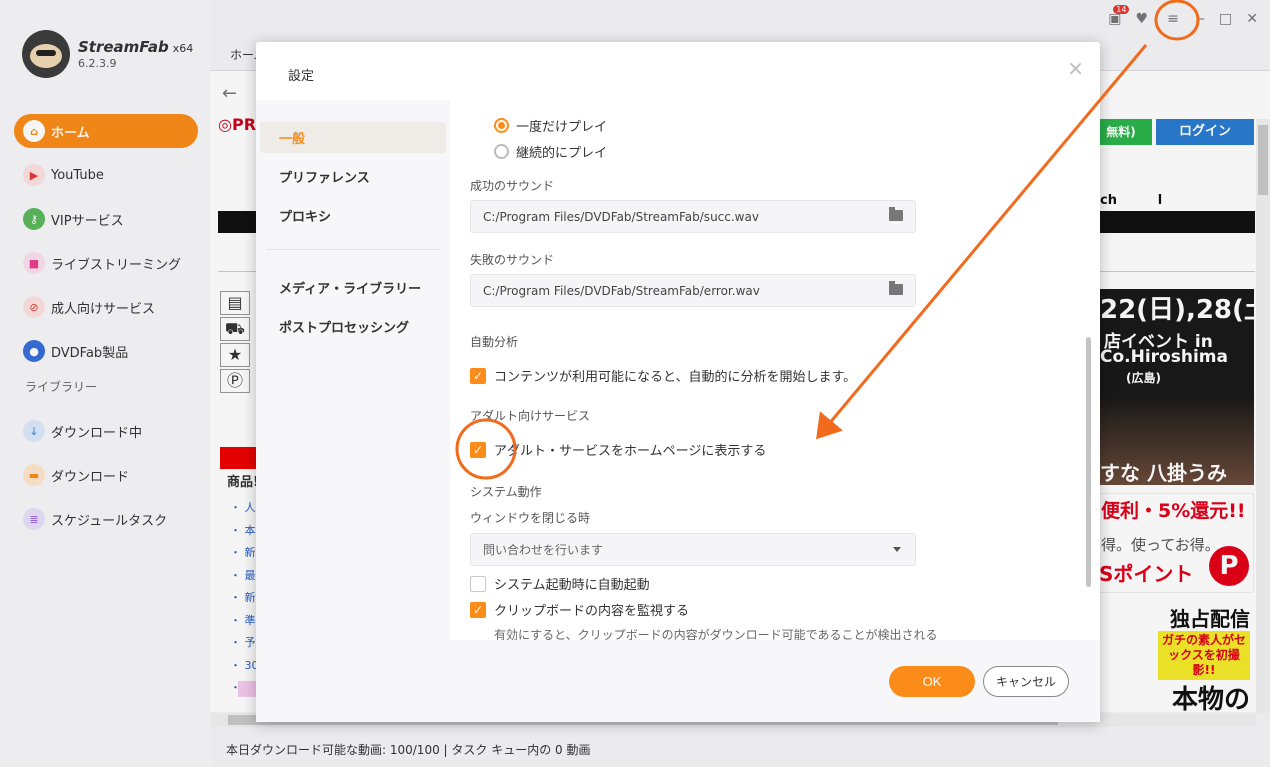 Image resolution: width=1270 pixels, height=767 pixels. What do you see at coordinates (1026, 681) in the screenshot?
I see `cancel-button: キャンセル` at bounding box center [1026, 681].